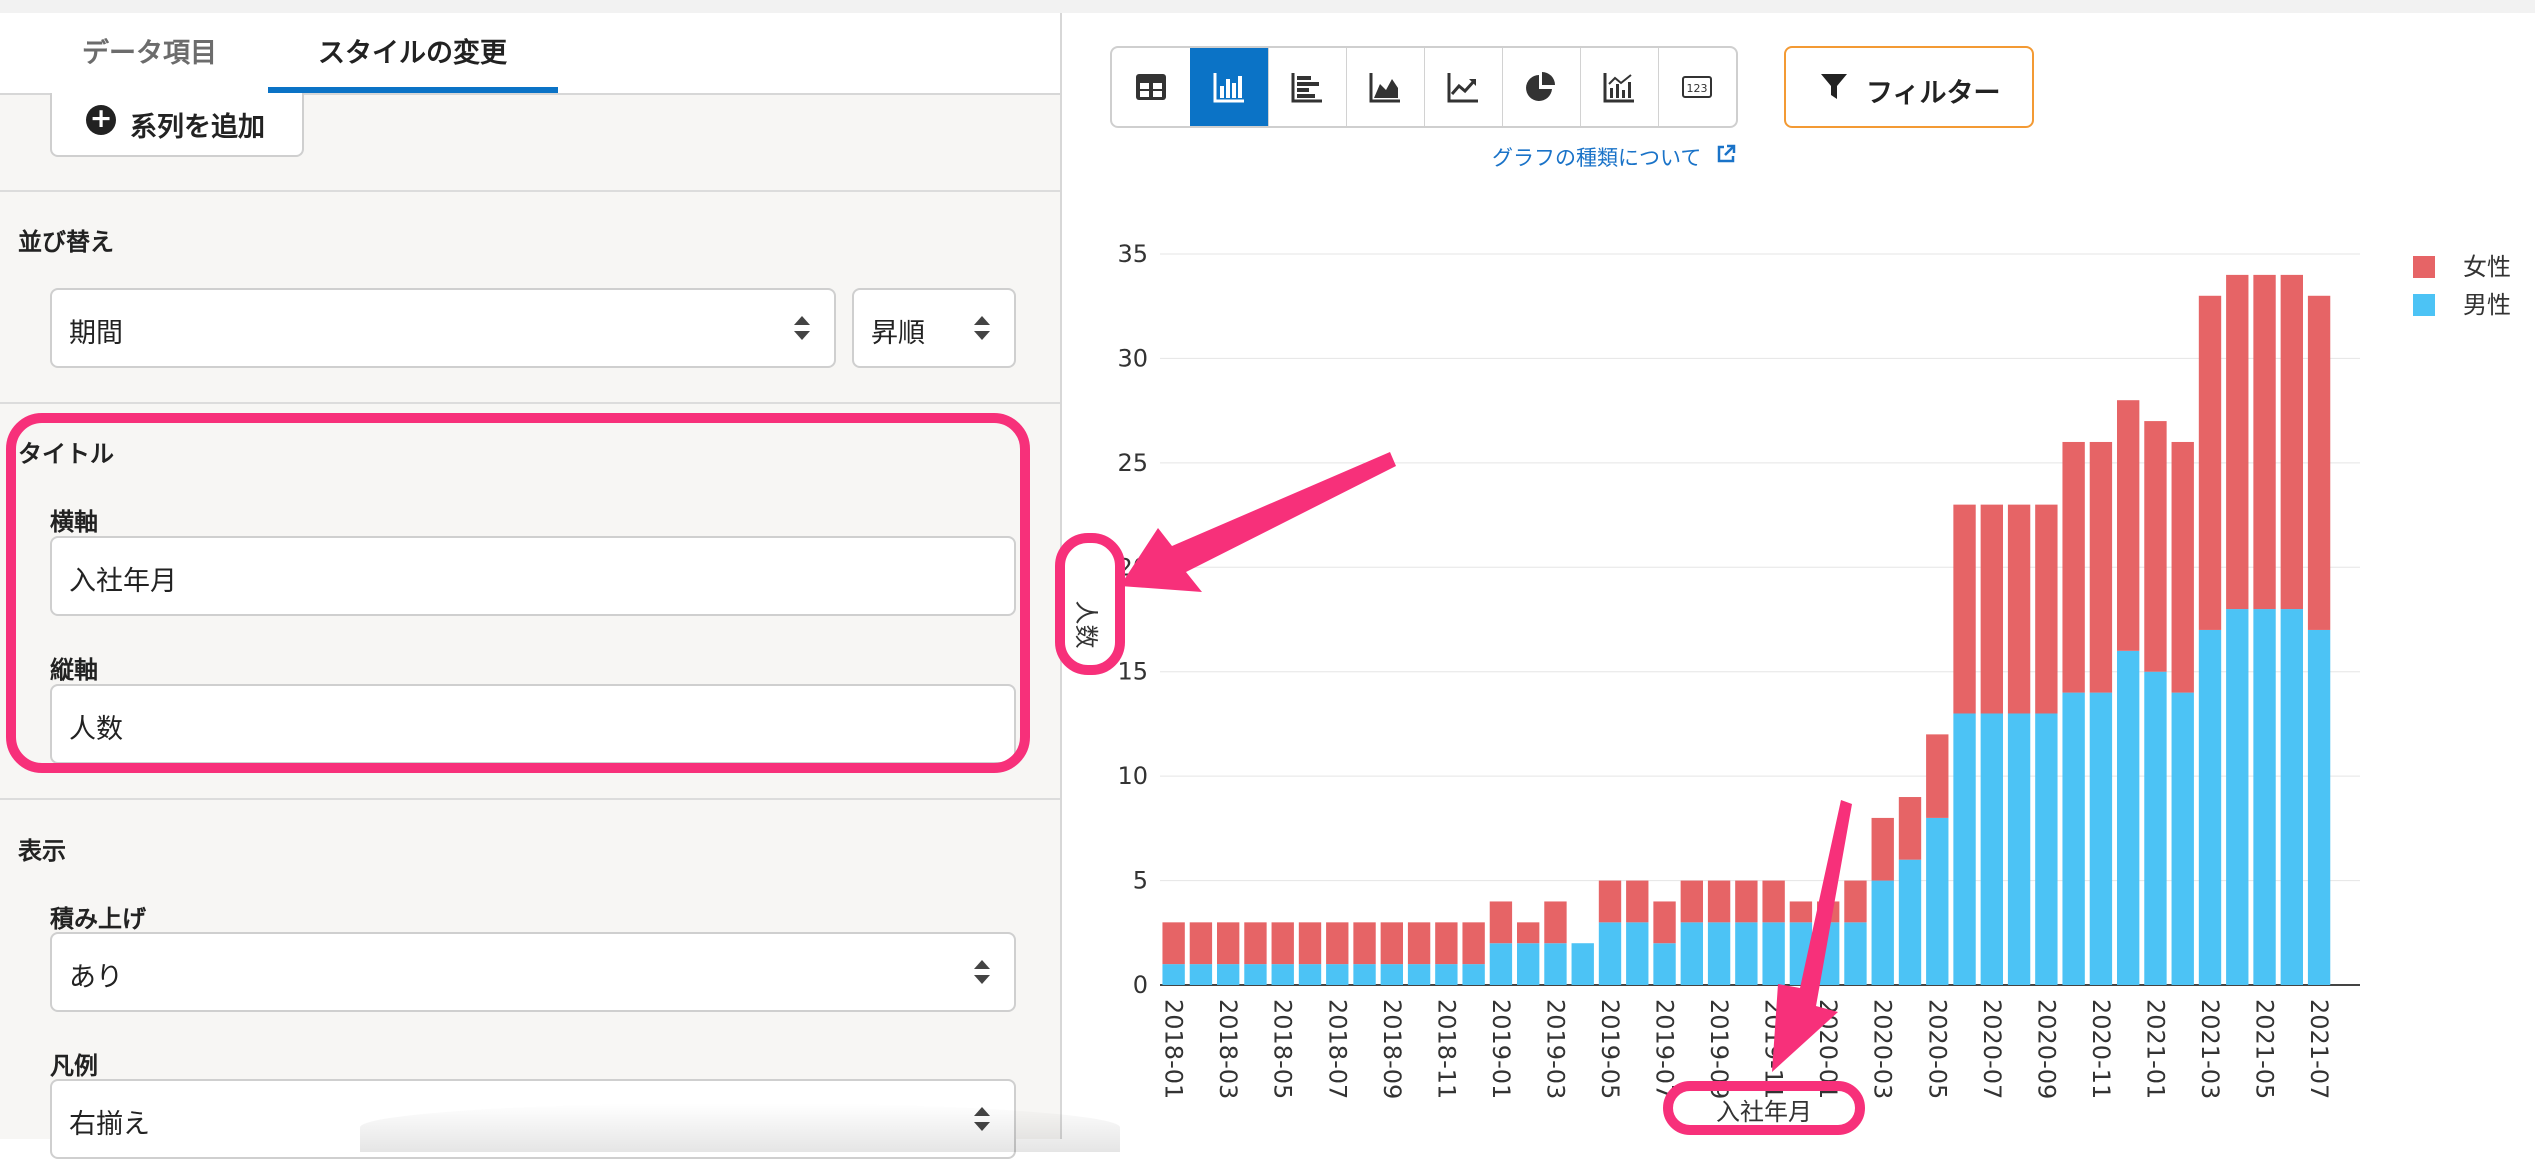 The height and width of the screenshot is (1159, 2535). What do you see at coordinates (1229, 87) in the screenshot?
I see `column-chart-button` at bounding box center [1229, 87].